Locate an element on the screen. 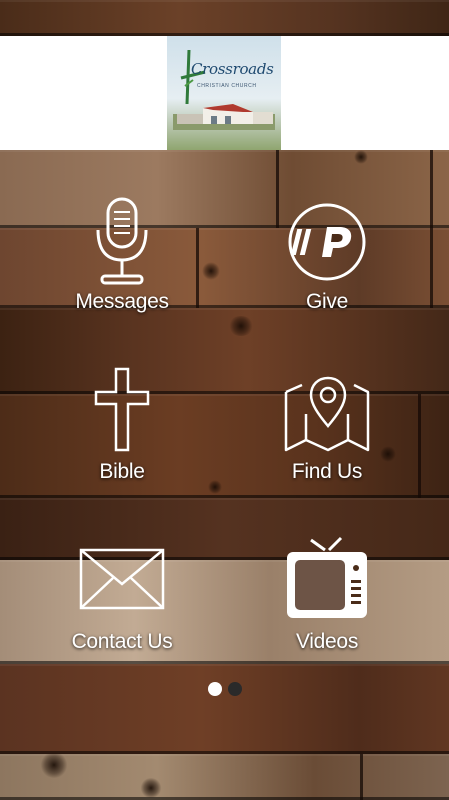 Image resolution: width=449 pixels, height=800 pixels. logo-brand-text: Crossroads is located at coordinates (232, 69).